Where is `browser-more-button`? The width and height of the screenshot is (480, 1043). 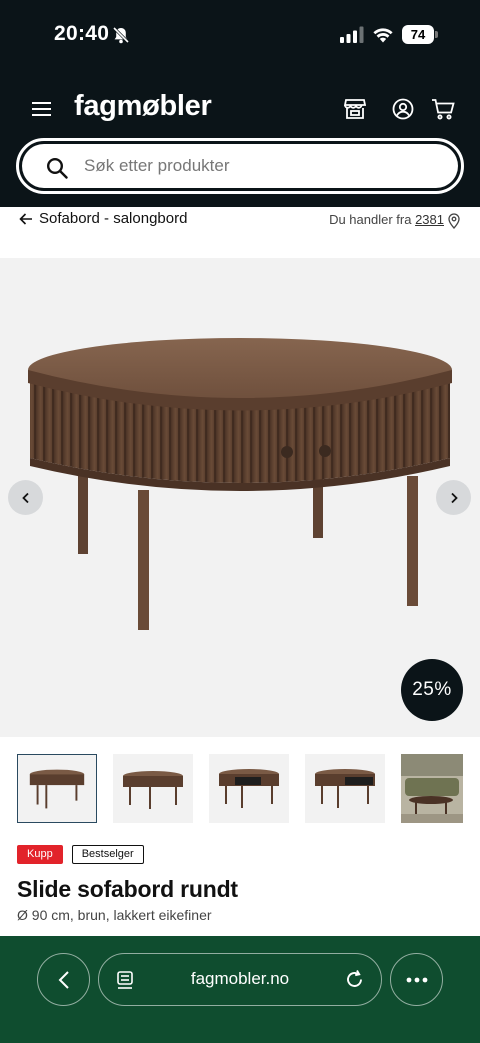
browser-more-button is located at coordinates (416, 979).